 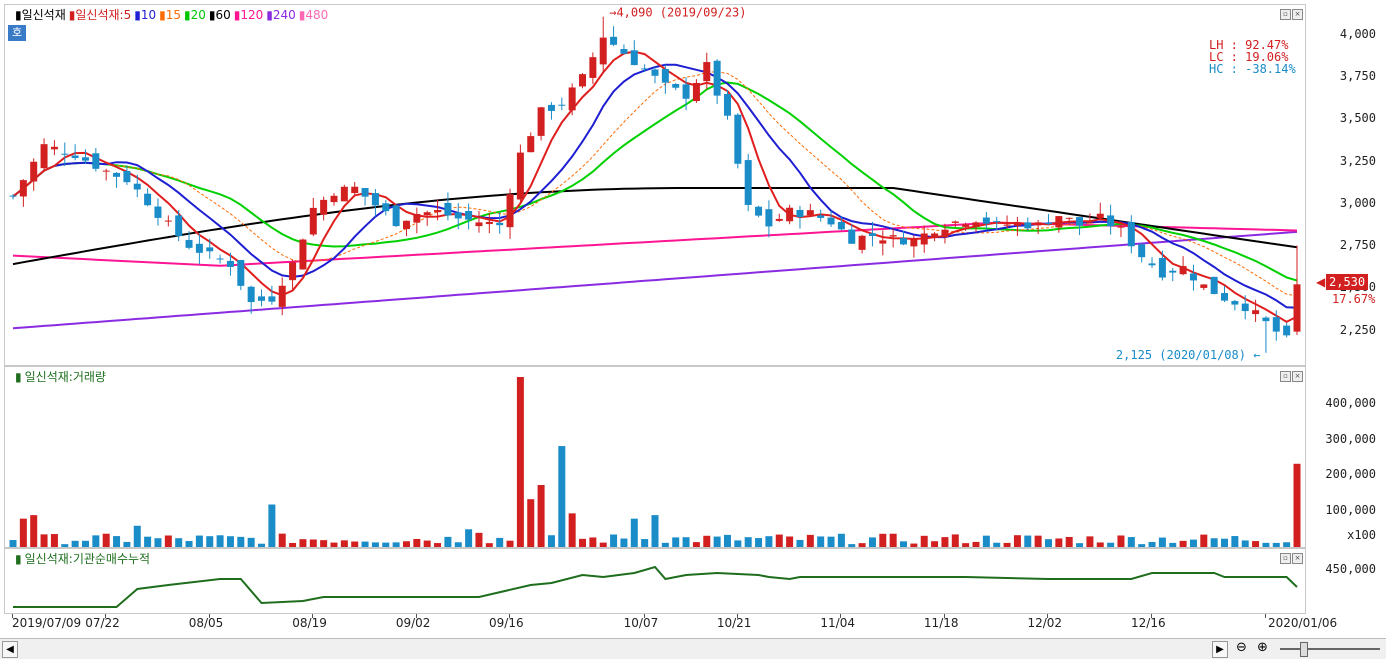 I want to click on date-label: 12/16, so click(x=1148, y=623).